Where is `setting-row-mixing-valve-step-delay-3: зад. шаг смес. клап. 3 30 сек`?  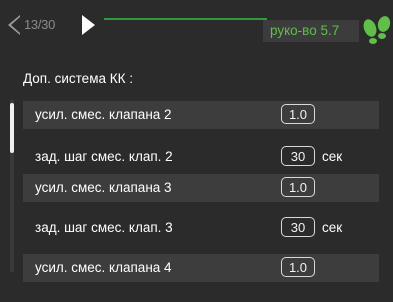 setting-row-mixing-valve-step-delay-3: зад. шаг смес. клап. 3 30 сек is located at coordinates (201, 228).